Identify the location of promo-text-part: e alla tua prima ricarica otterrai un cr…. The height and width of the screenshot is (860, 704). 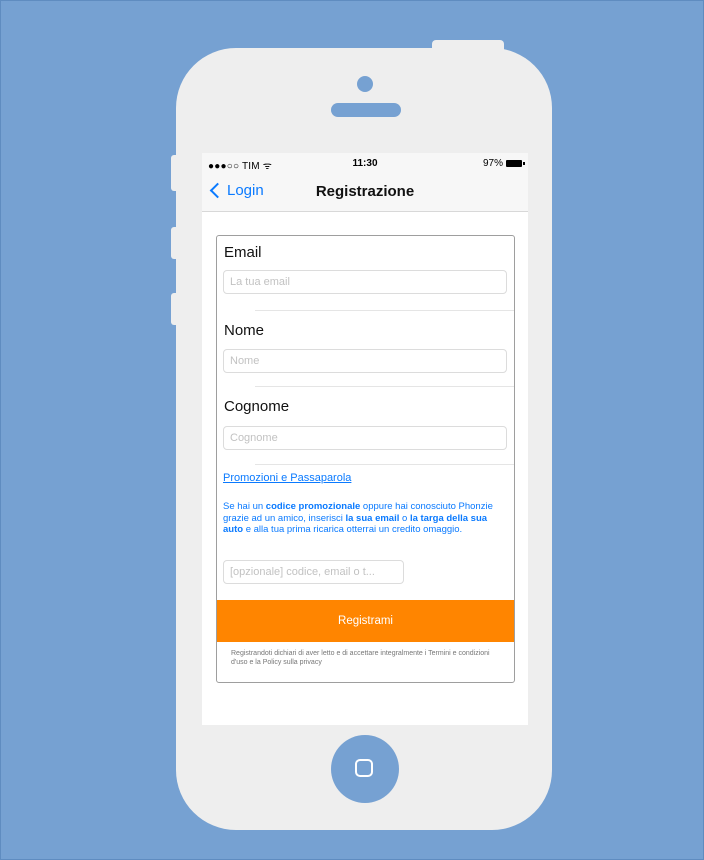
(353, 529).